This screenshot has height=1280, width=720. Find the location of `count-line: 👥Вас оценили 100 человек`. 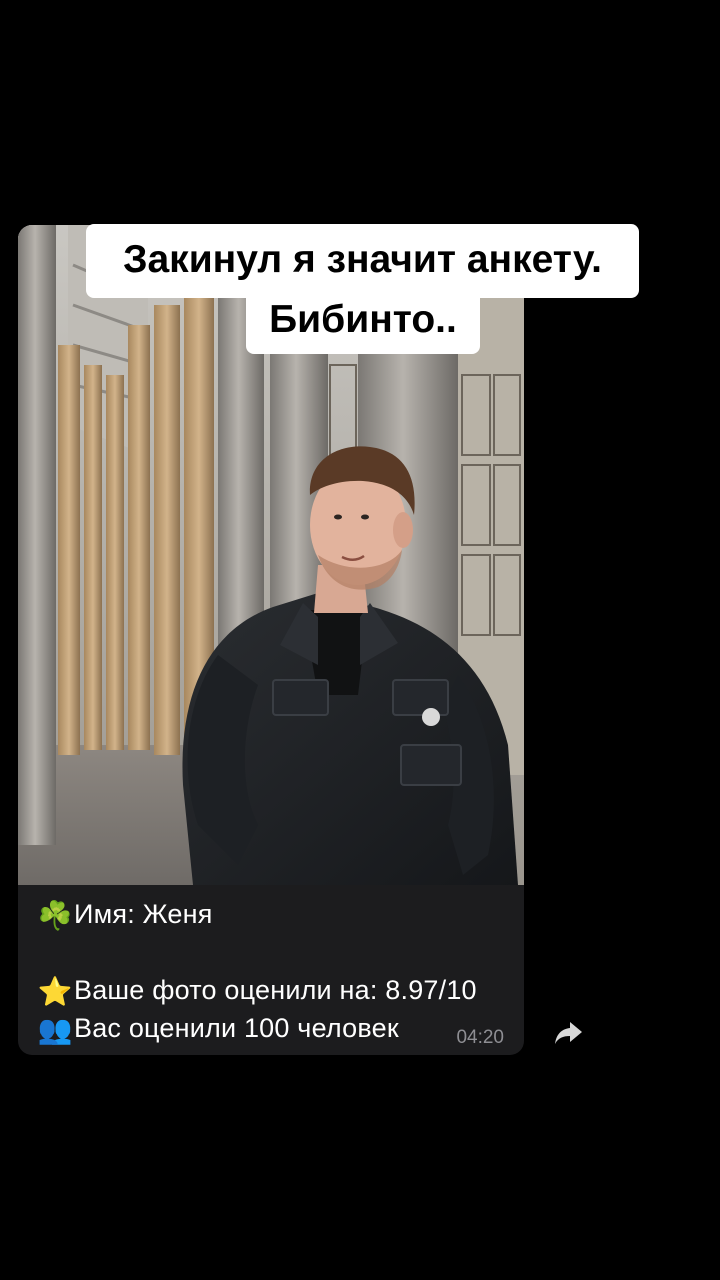

count-line: 👥Вас оценили 100 человек is located at coordinates (217, 1029).